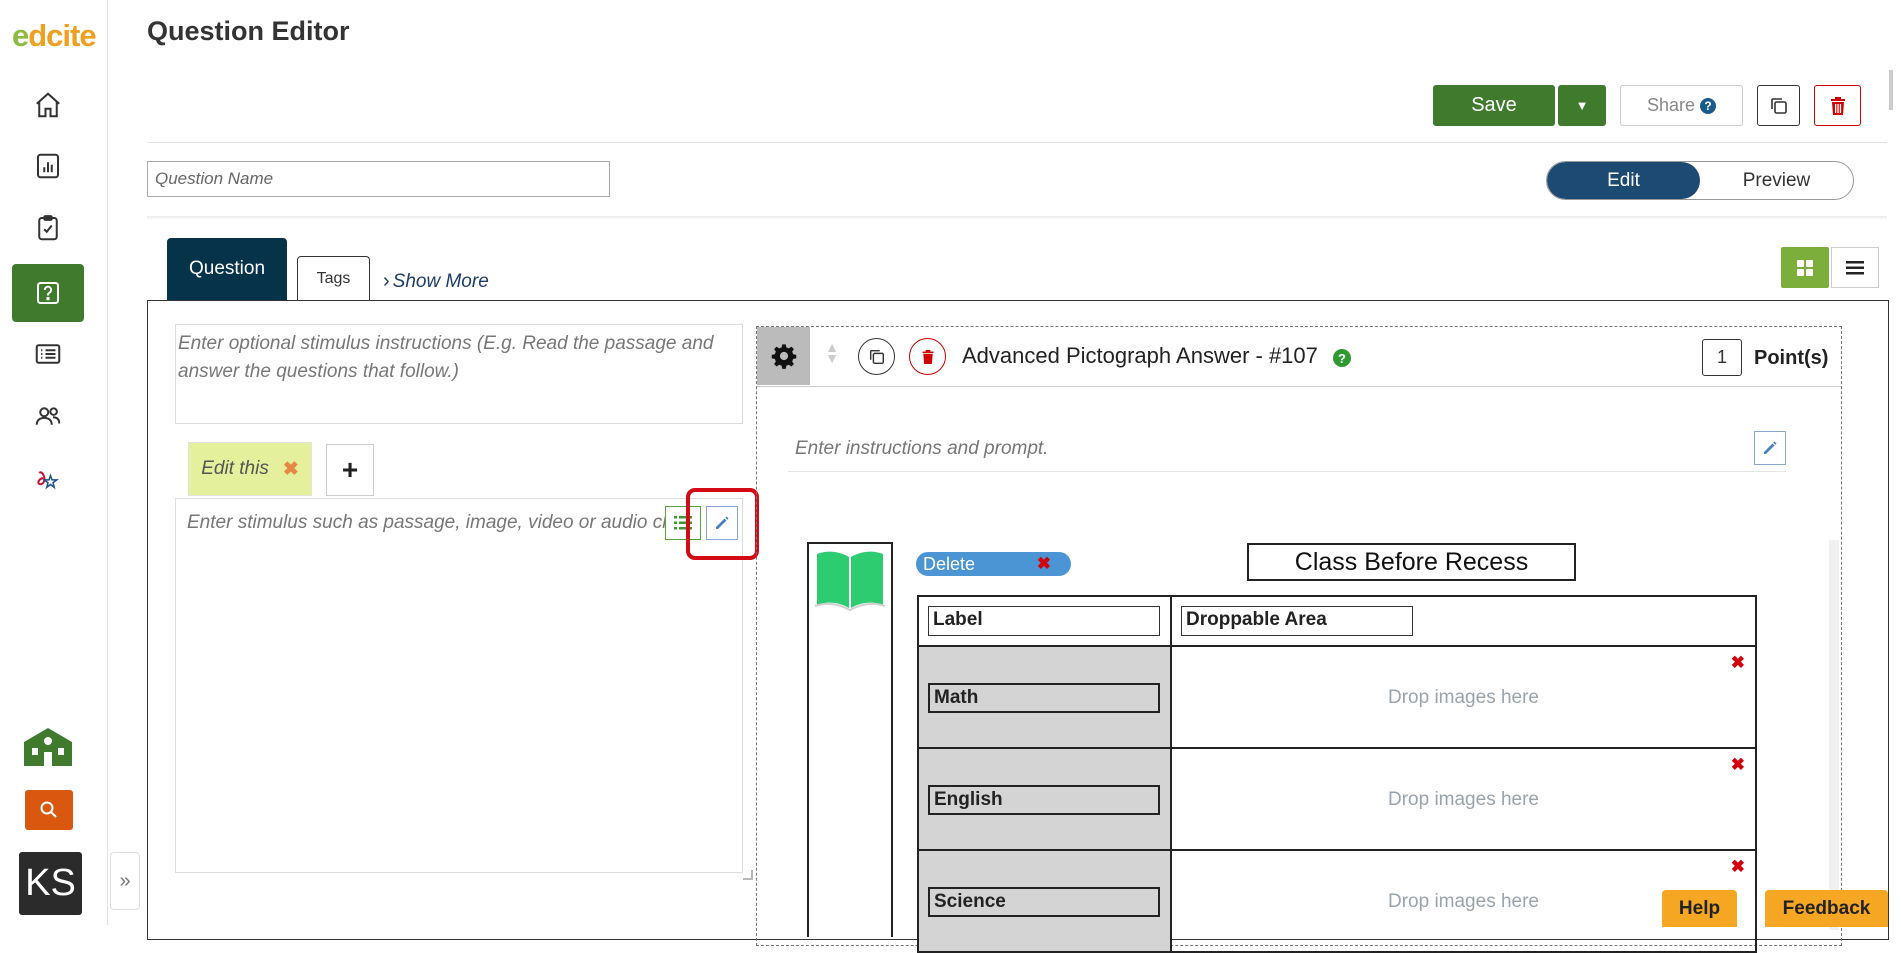 The image size is (1901, 953). What do you see at coordinates (1826, 908) in the screenshot?
I see `feedback-button: Feedback` at bounding box center [1826, 908].